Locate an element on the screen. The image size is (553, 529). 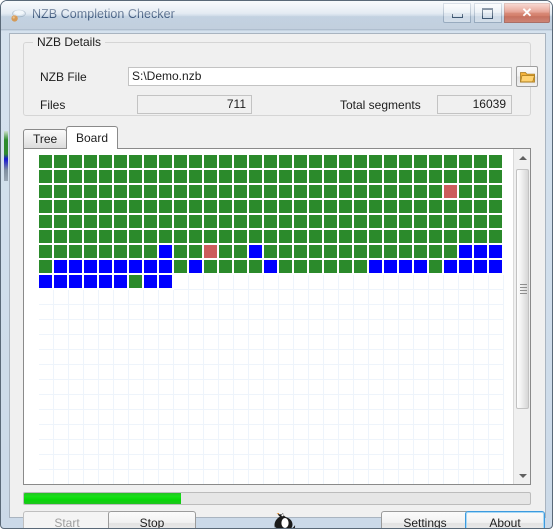
segment-cell-missing is located at coordinates (450, 191).